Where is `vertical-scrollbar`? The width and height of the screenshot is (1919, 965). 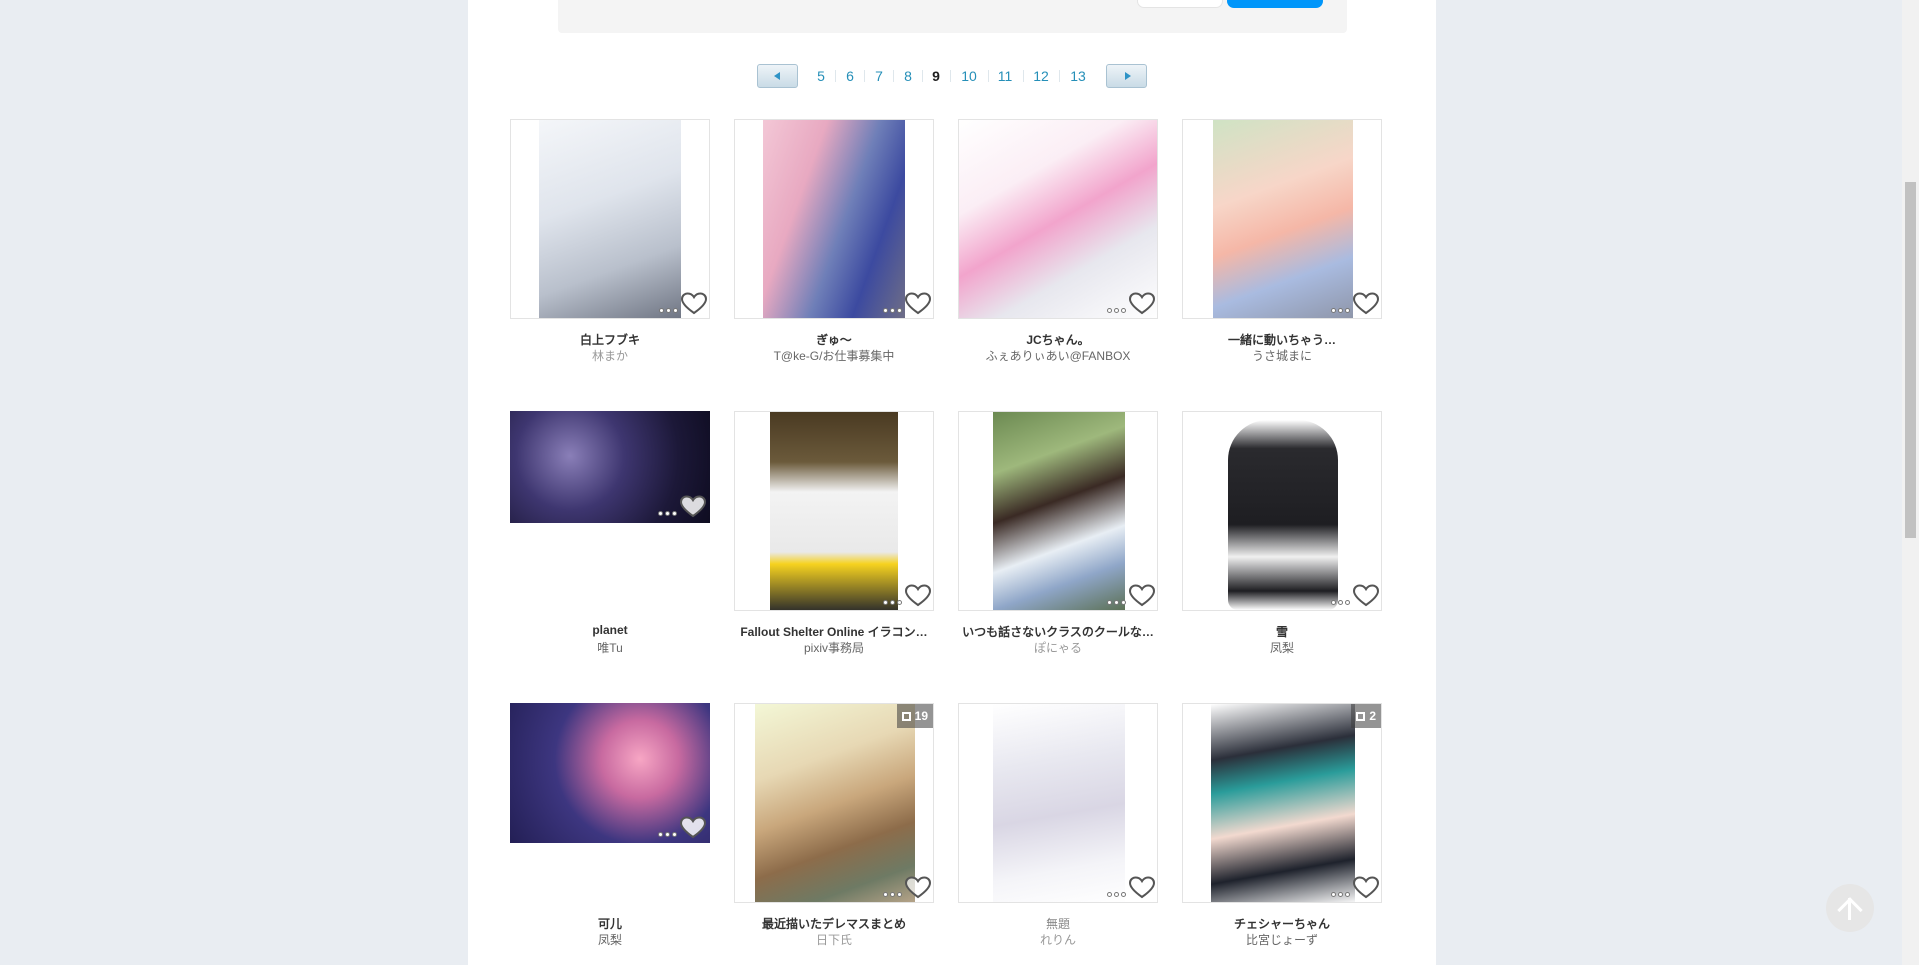
vertical-scrollbar is located at coordinates (1910, 482).